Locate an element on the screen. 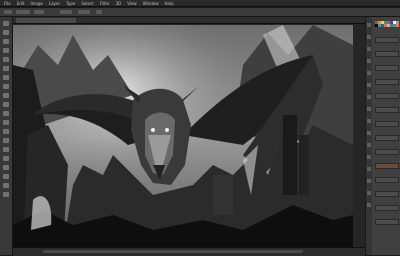 This screenshot has width=400, height=256. healing-tool-icon is located at coordinates (6, 77).